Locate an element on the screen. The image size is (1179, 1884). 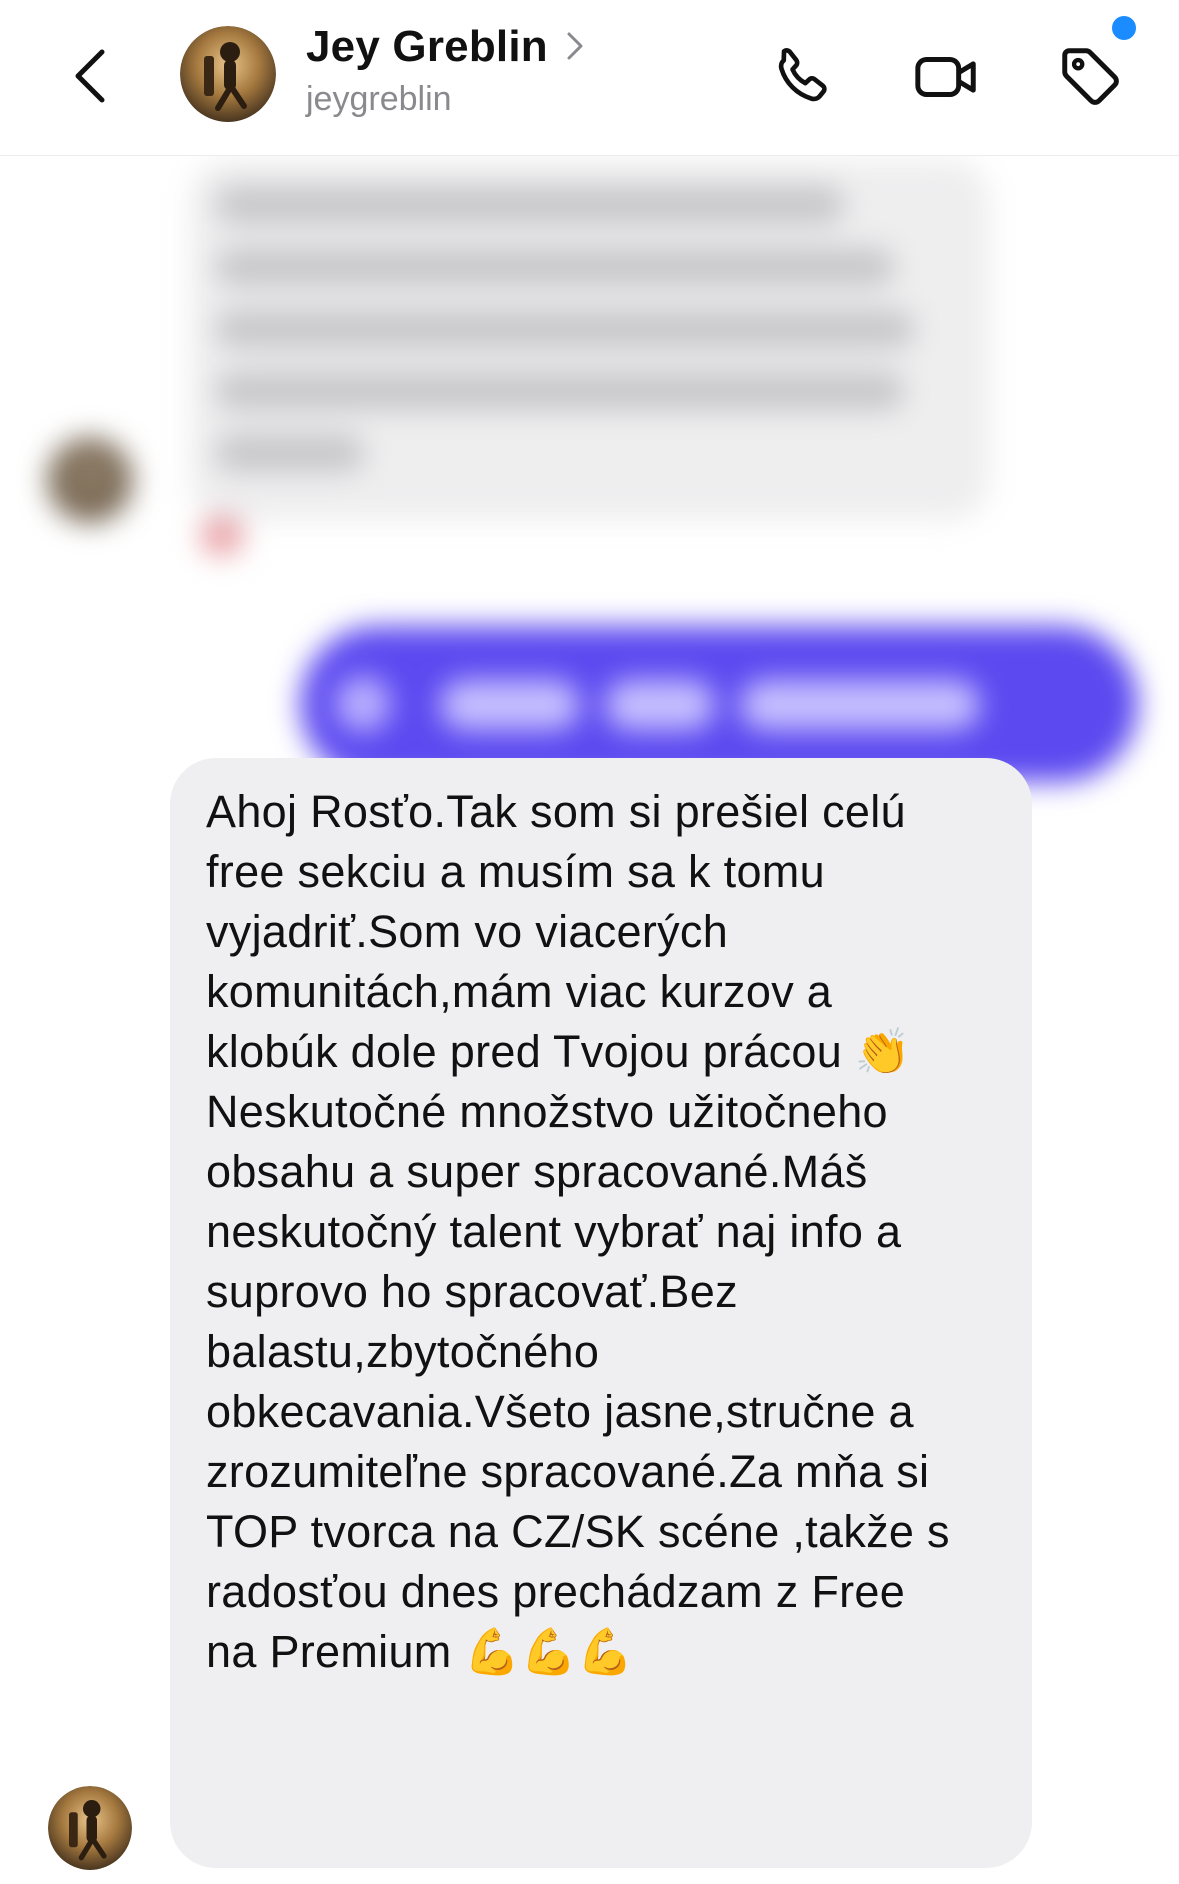
tag-button is located at coordinates (1091, 77).